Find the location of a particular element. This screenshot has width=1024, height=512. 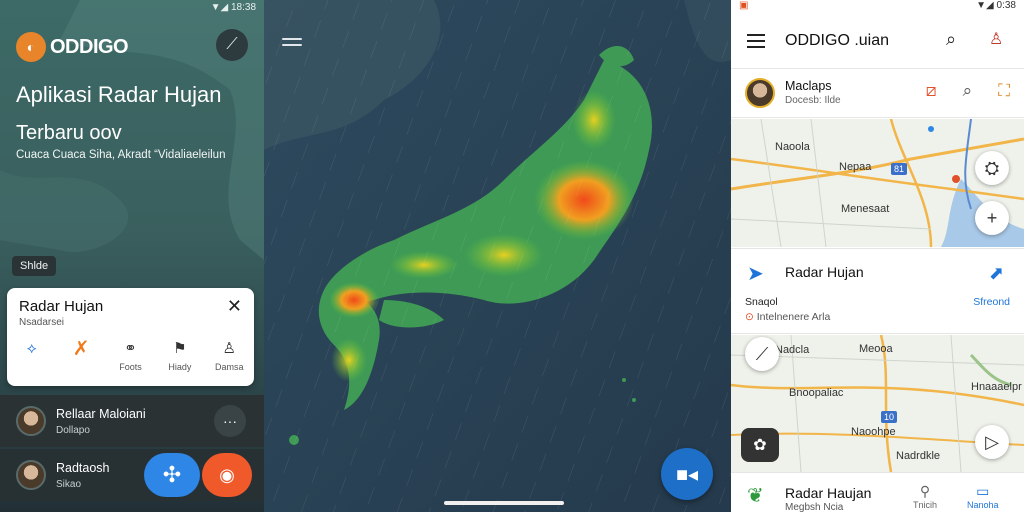

action-navigate: ⟡ is located at coordinates (32, 356).